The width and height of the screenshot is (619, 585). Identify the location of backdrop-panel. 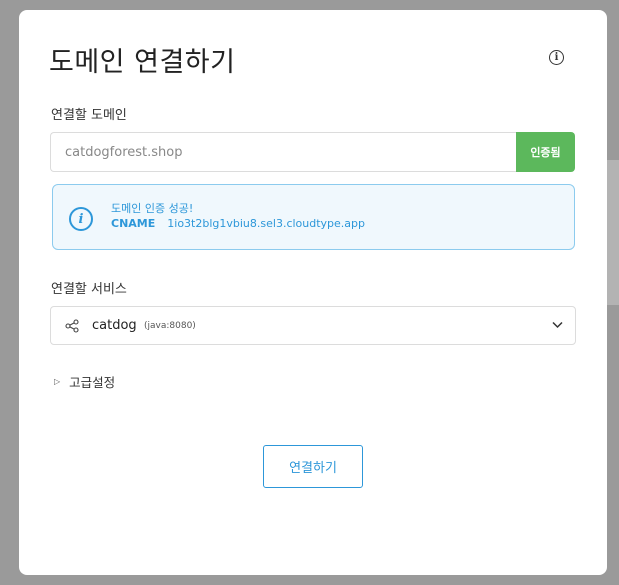
(613, 232).